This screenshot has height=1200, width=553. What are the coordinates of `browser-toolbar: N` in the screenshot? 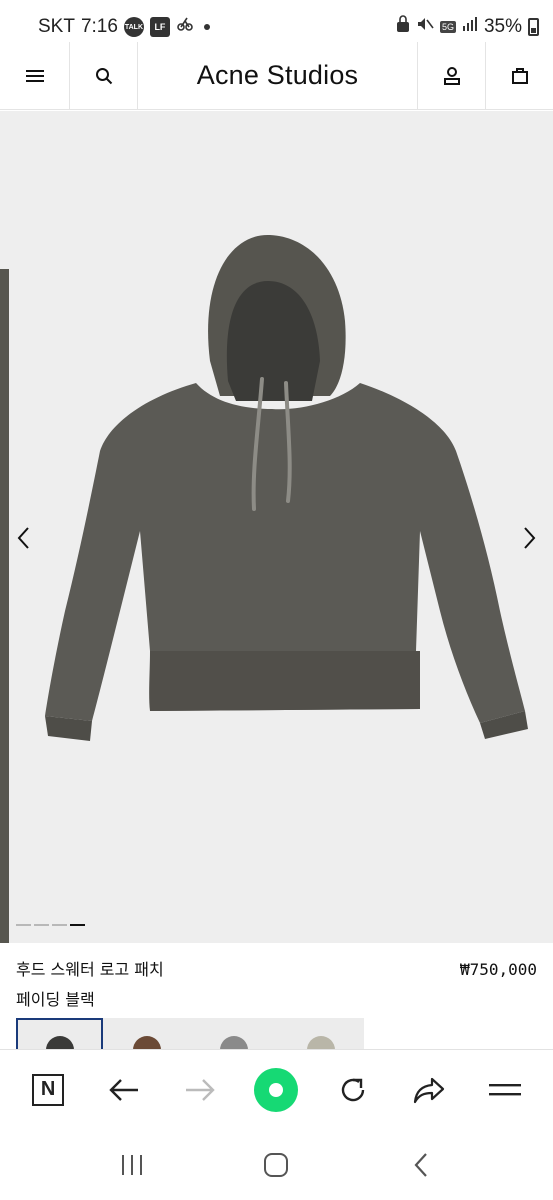 It's located at (276, 1089).